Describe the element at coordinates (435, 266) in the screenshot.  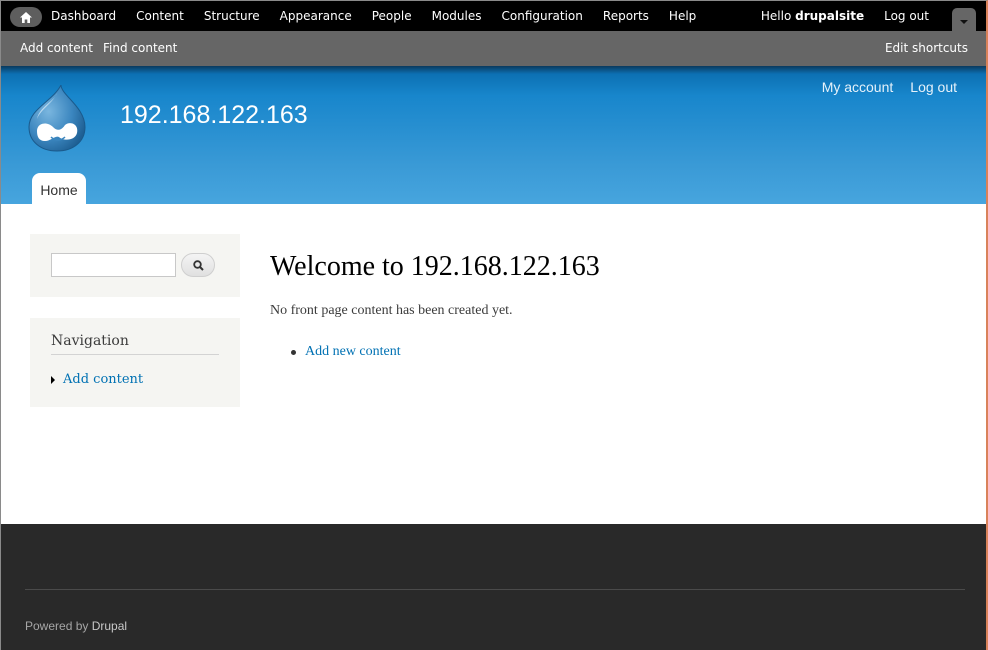
I see `page-title: Welcome to 192.168.122.163` at that location.